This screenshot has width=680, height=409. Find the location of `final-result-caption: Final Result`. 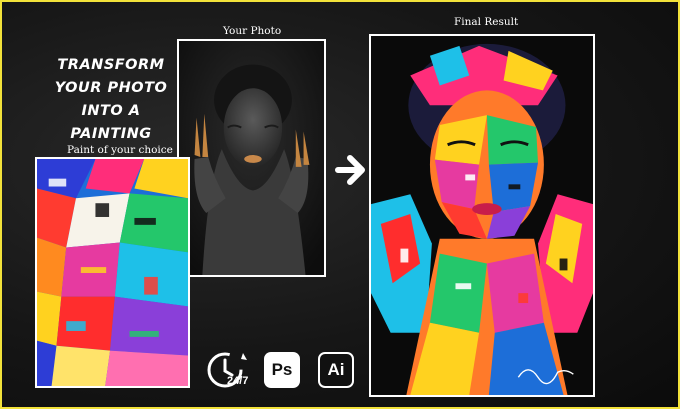

final-result-caption: Final Result is located at coordinates (486, 22).